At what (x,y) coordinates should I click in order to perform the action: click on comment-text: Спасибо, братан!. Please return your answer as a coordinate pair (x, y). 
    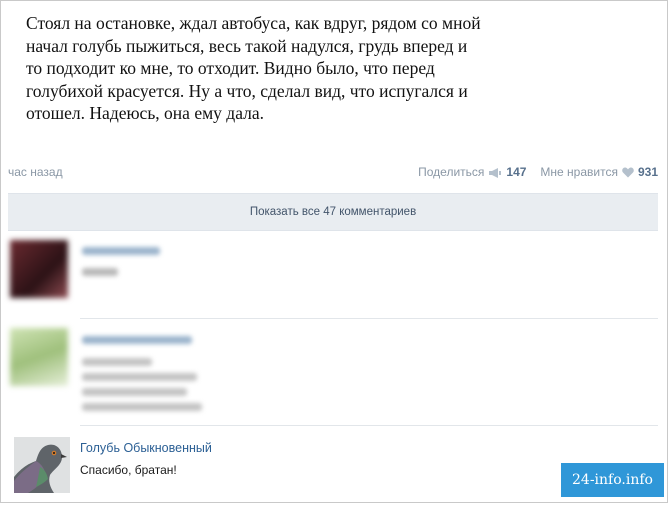
    Looking at the image, I should click on (128, 470).